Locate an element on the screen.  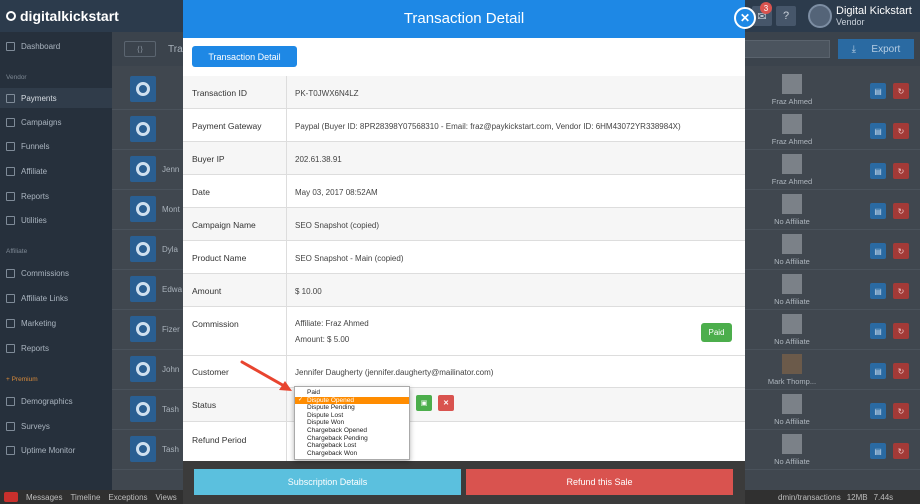
field-label: Campaign Name is located at coordinates (224, 225).